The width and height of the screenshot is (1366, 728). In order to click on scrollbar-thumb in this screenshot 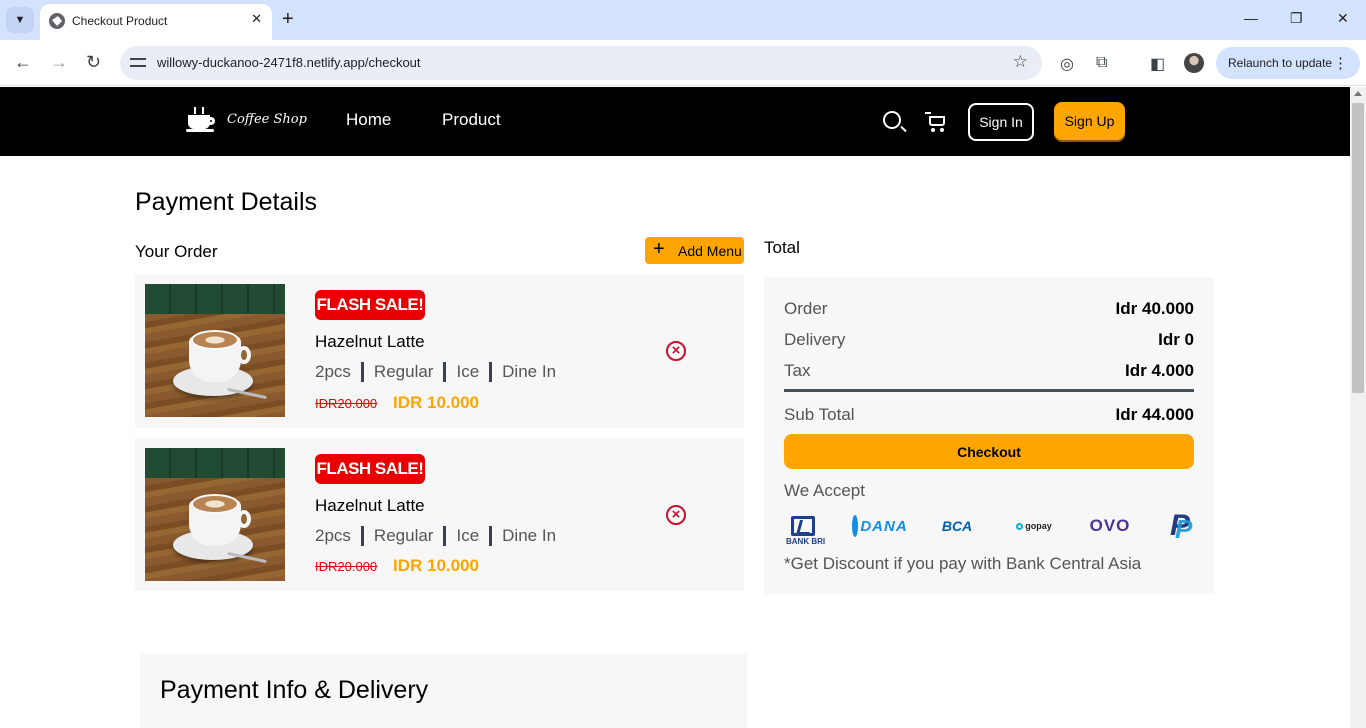, I will do `click(1358, 248)`.